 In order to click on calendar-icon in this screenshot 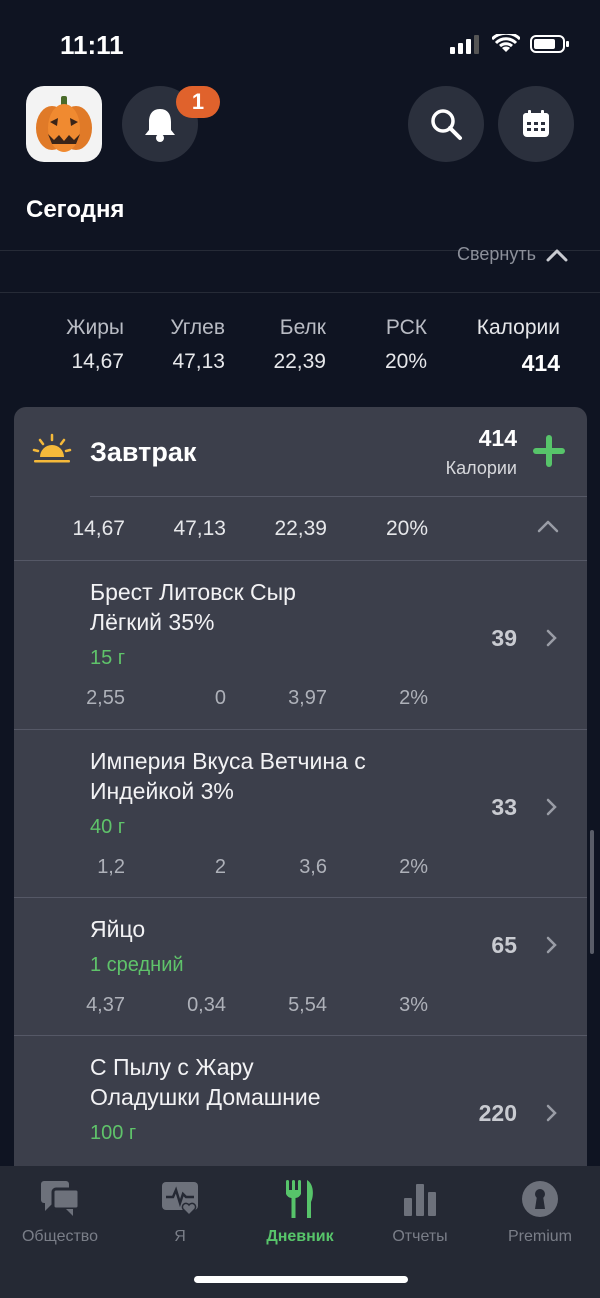, I will do `click(536, 123)`.